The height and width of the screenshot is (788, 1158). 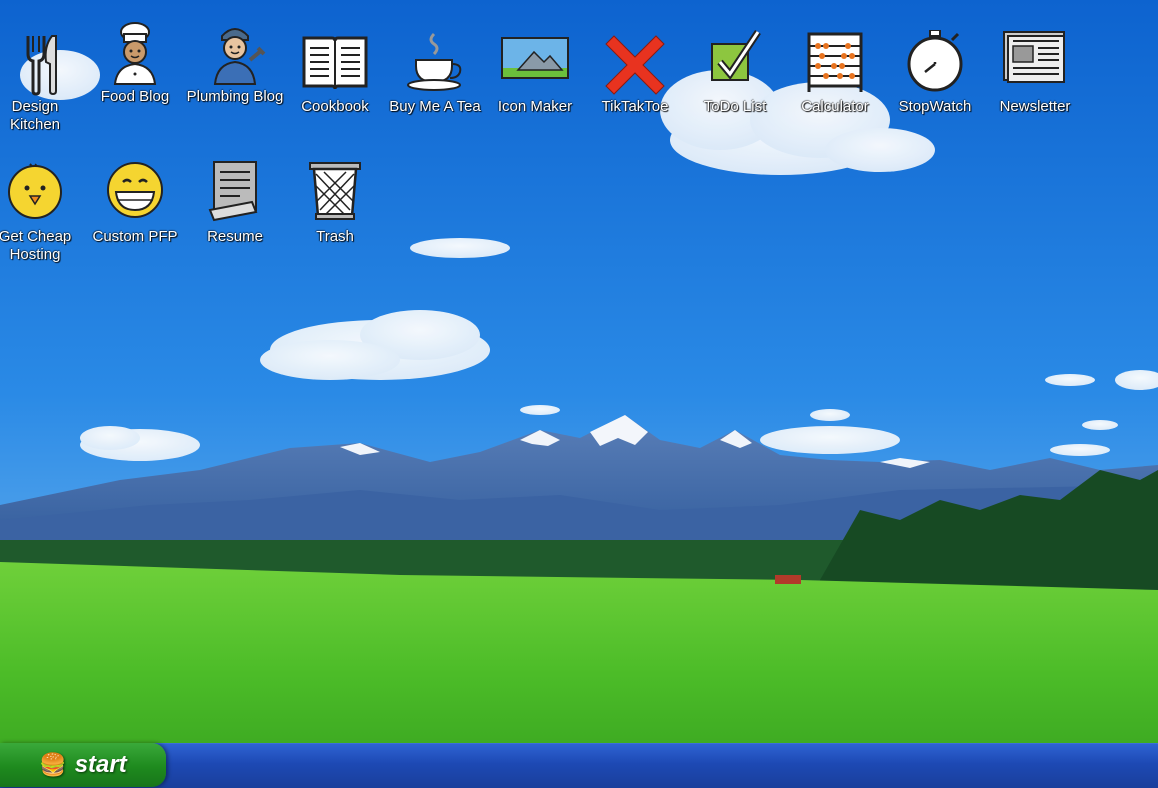 I want to click on desktop-icon-todo-list: ToDo List, so click(x=735, y=90).